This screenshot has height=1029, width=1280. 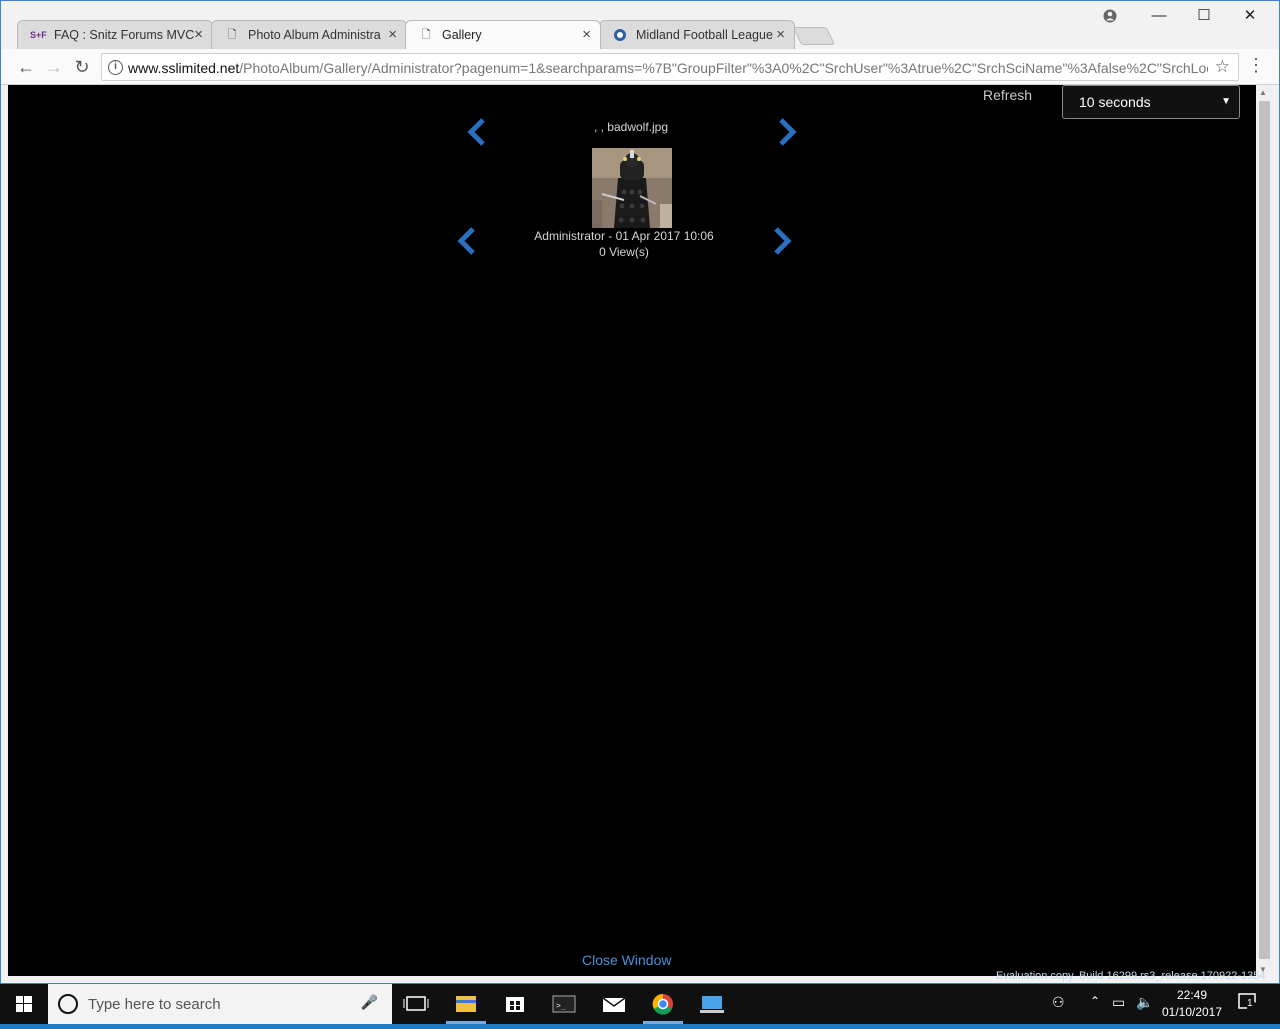 I want to click on clock-date: 01/10/2017, so click(x=1192, y=1012).